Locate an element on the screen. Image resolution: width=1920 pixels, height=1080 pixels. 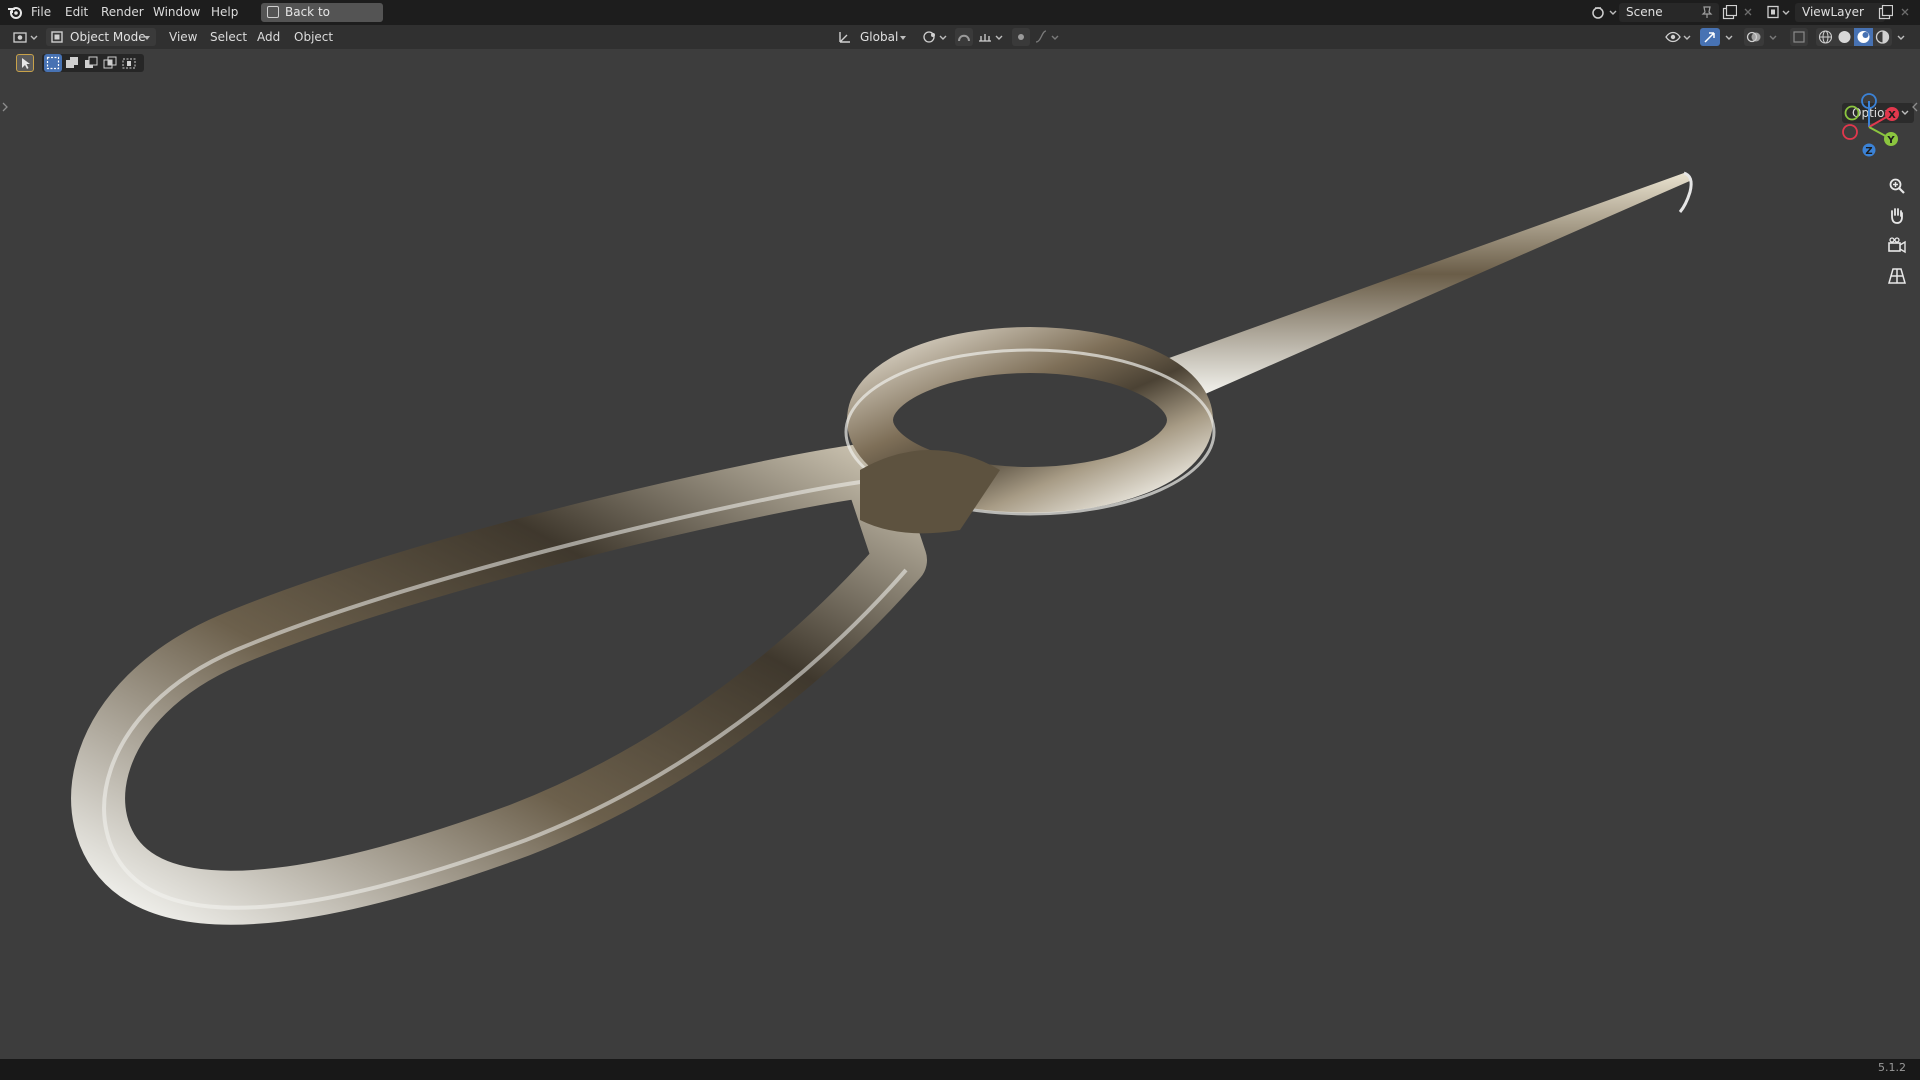
snap-icon is located at coordinates (964, 38).